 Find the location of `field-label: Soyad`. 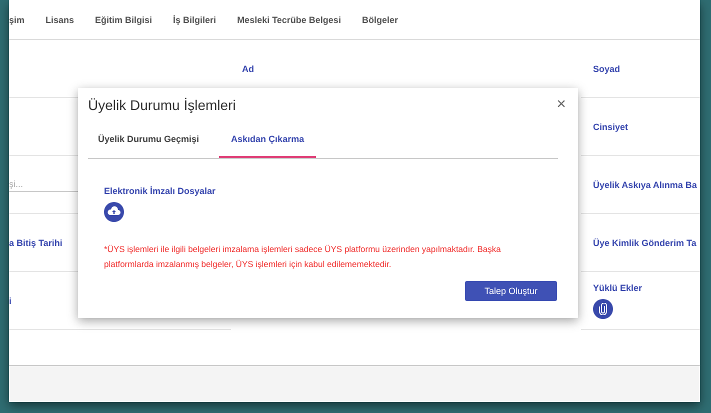

field-label: Soyad is located at coordinates (606, 69).